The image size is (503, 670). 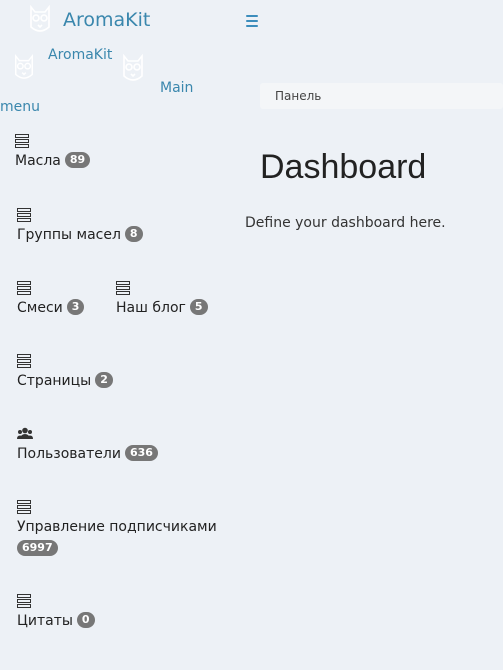 What do you see at coordinates (141, 453) in the screenshot?
I see `count-badge: 636` at bounding box center [141, 453].